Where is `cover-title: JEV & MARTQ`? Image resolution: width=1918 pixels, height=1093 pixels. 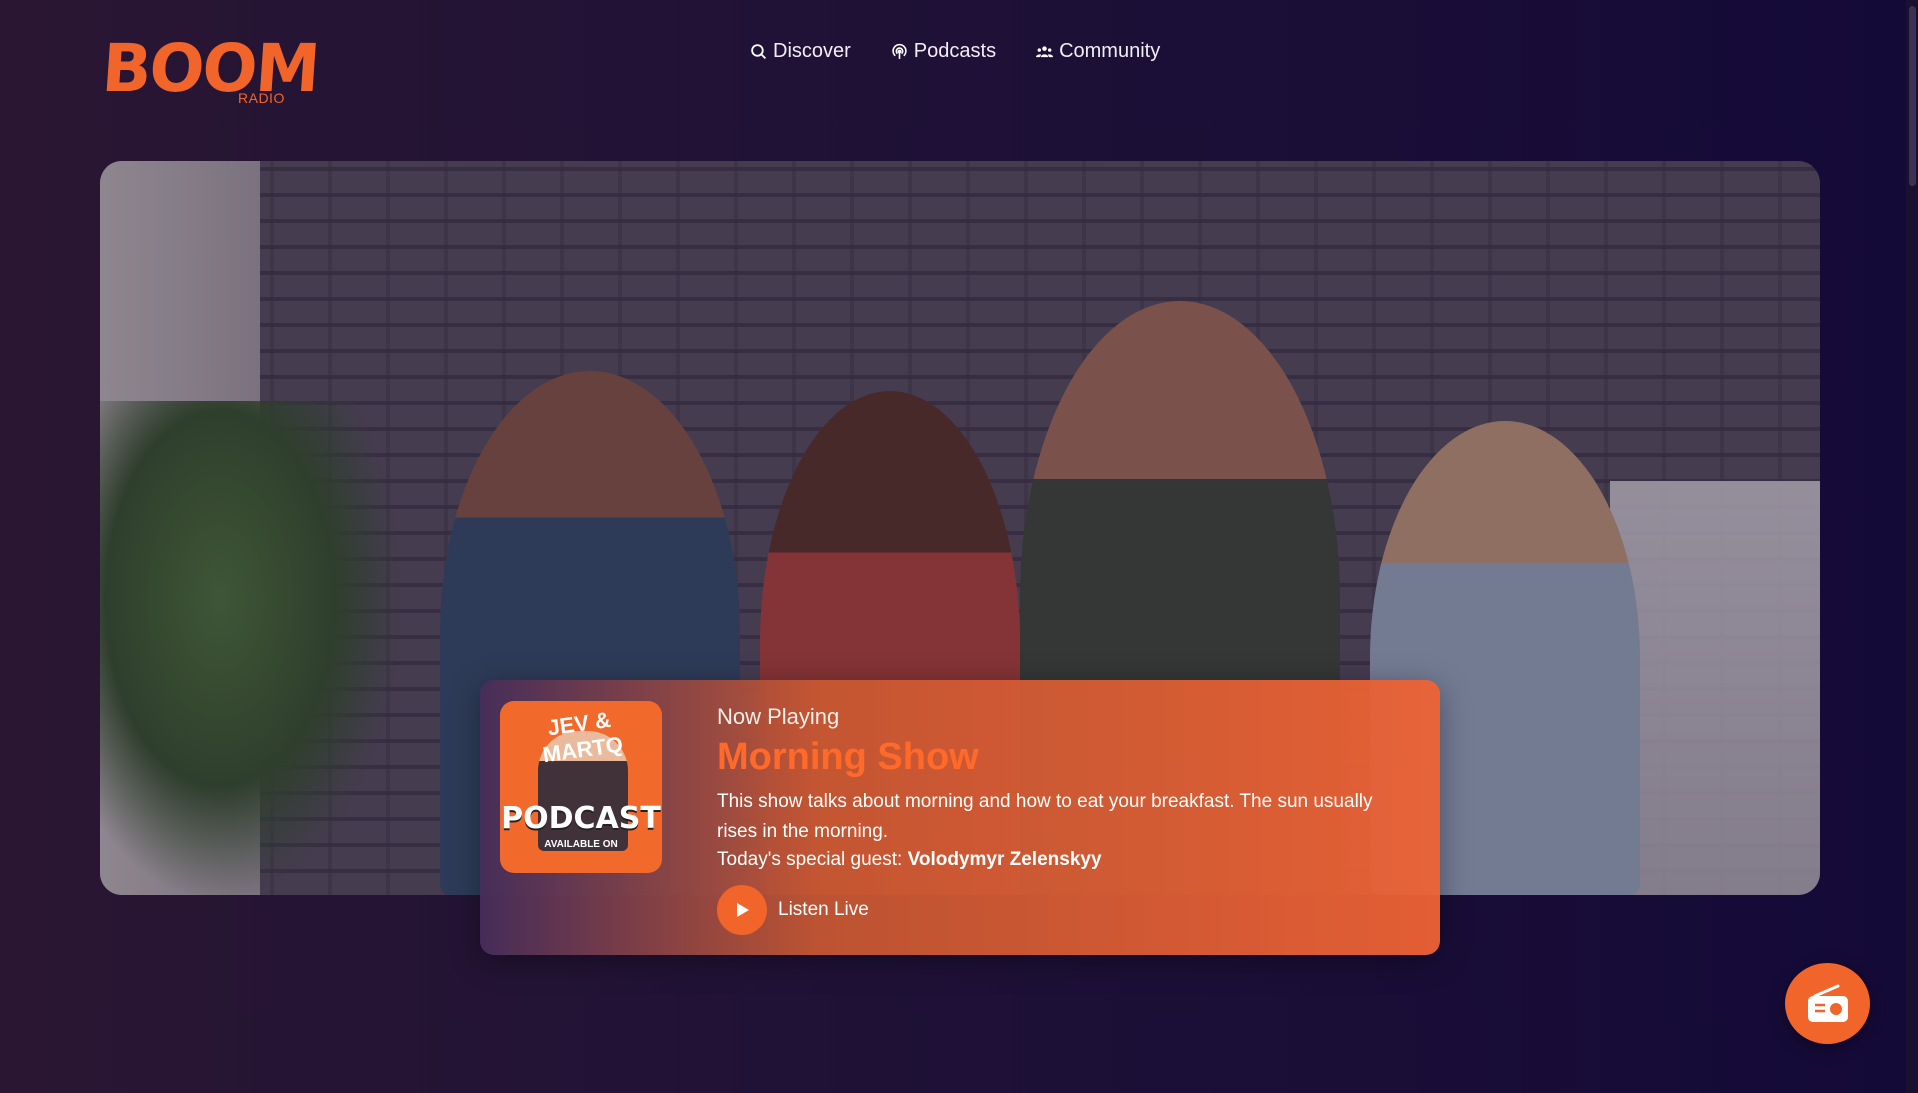 cover-title: JEV & MARTQ is located at coordinates (583, 737).